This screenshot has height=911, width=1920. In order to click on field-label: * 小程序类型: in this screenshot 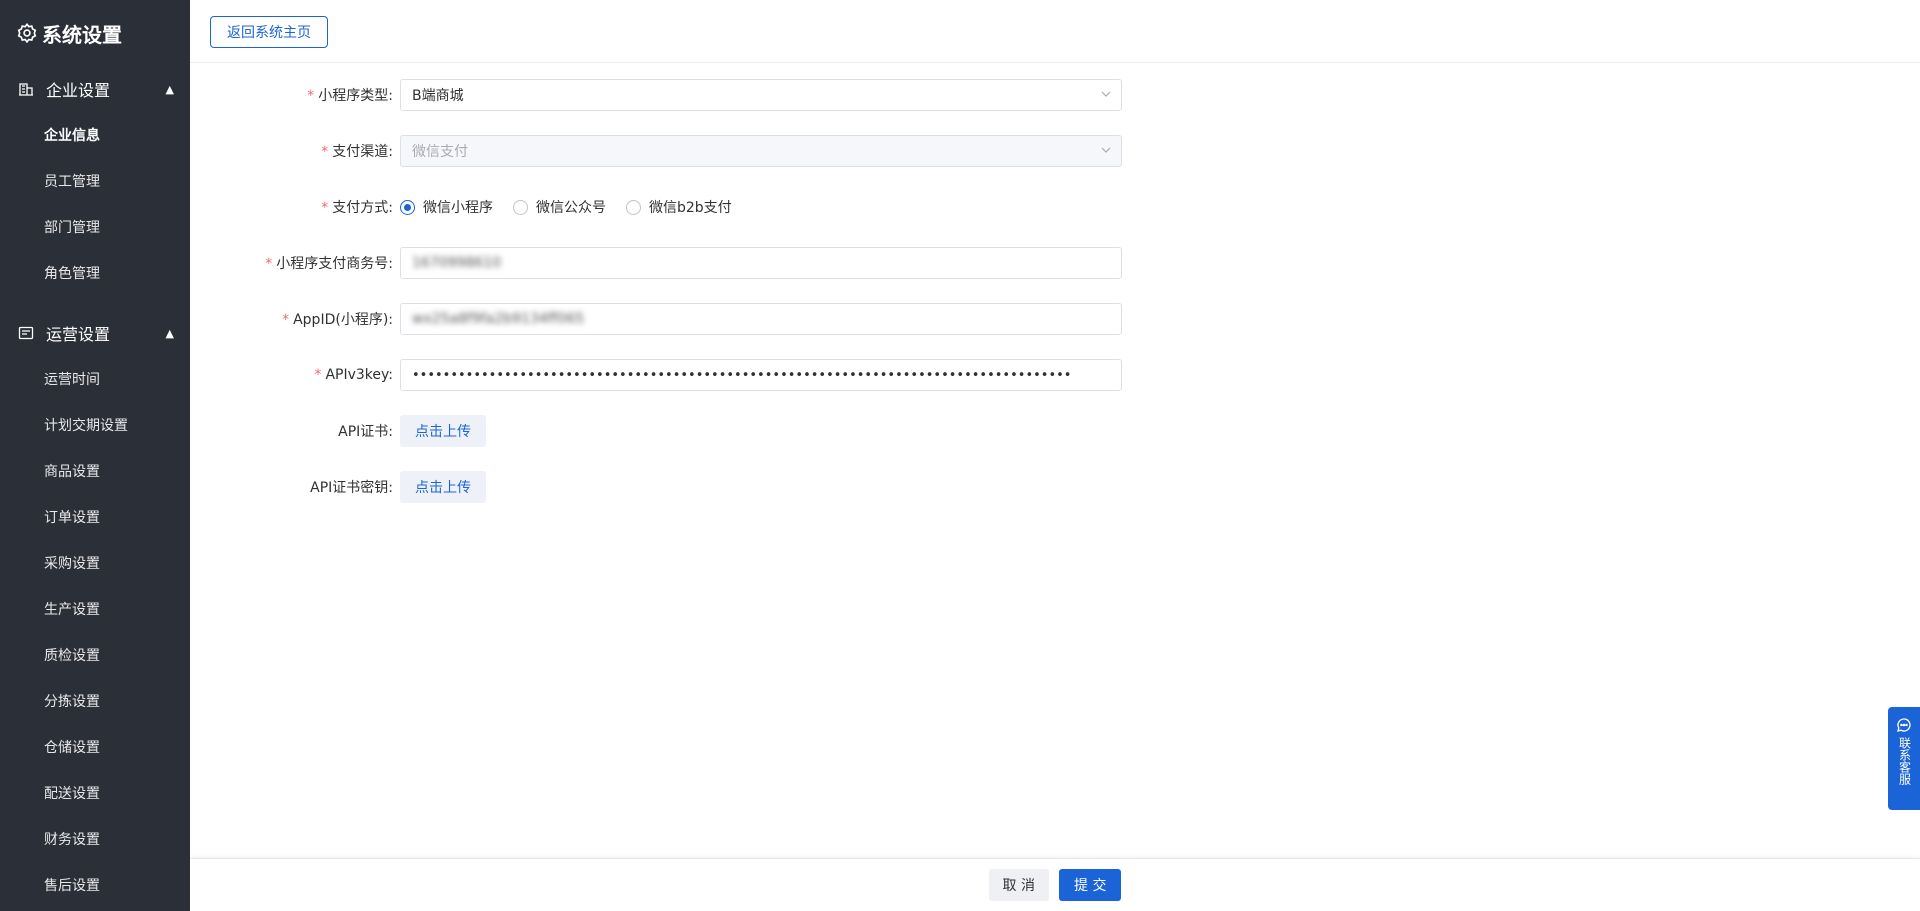, I will do `click(350, 96)`.